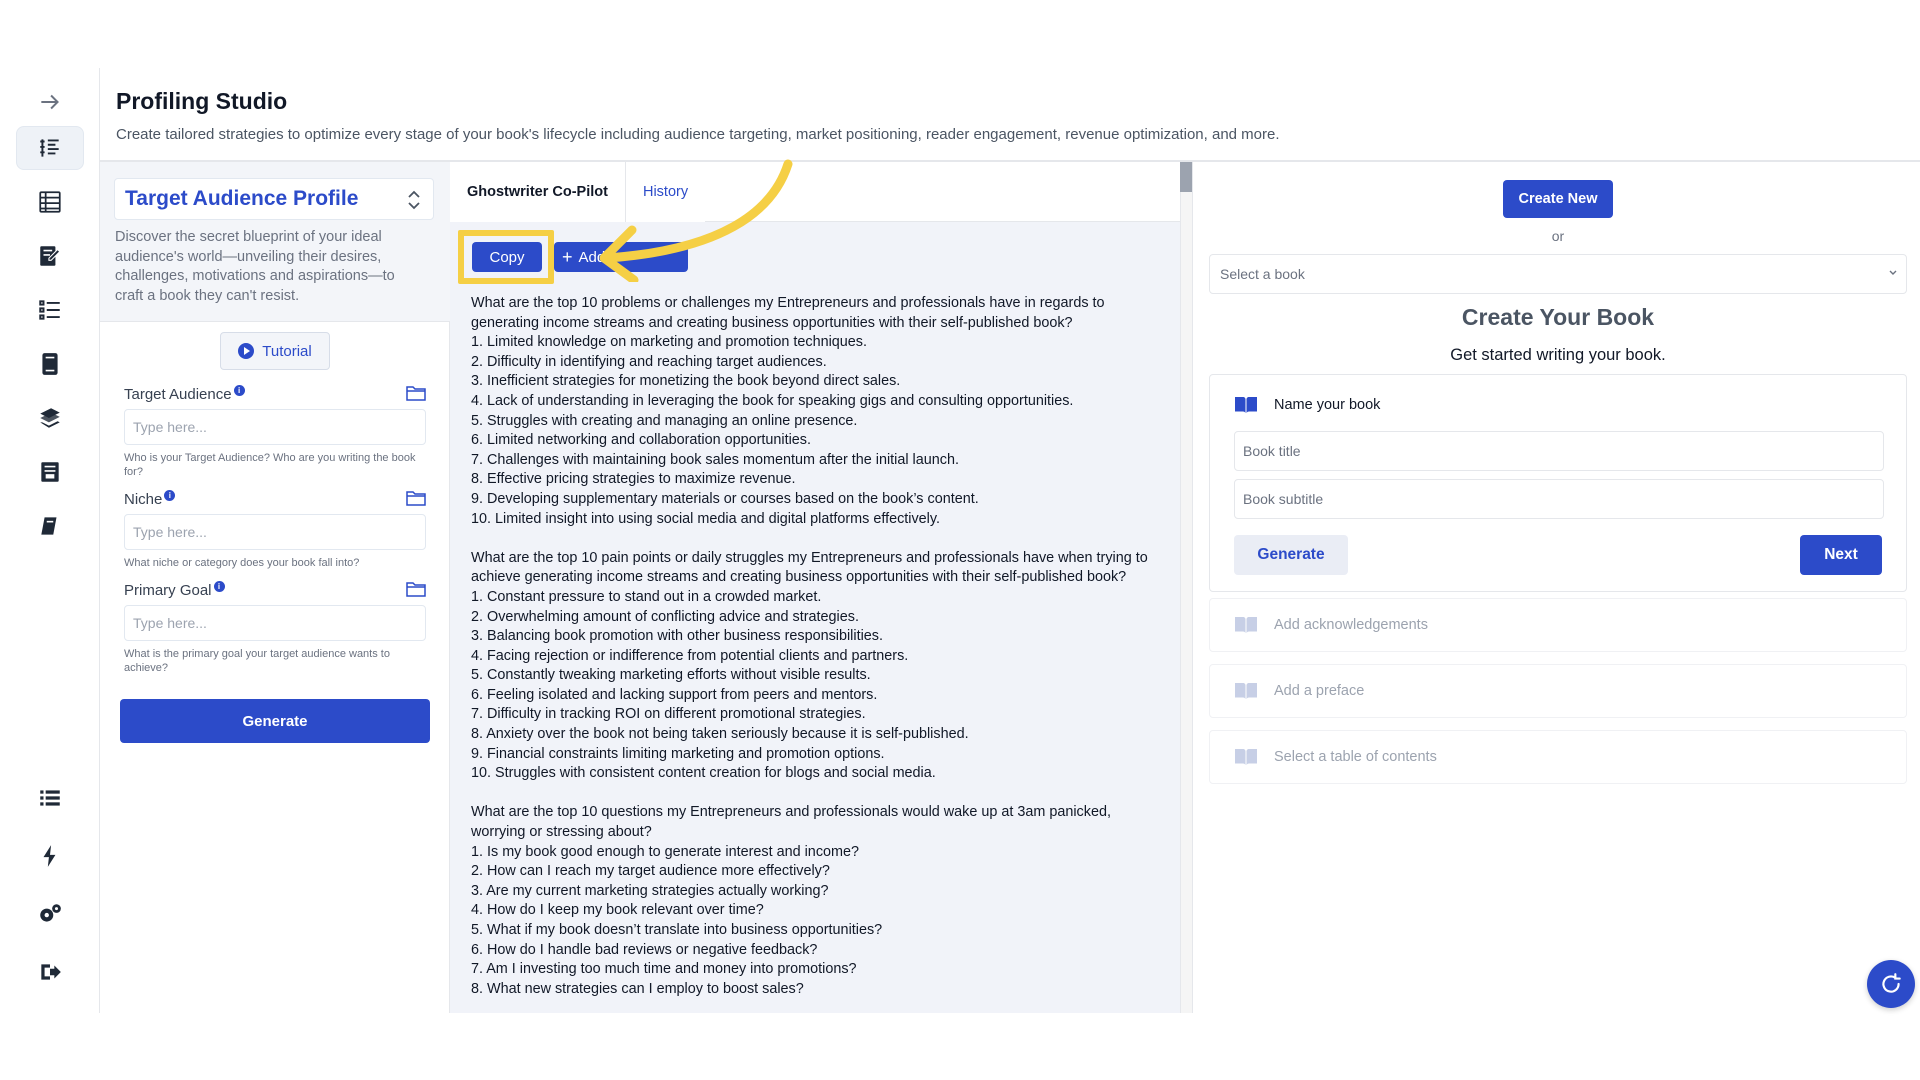  What do you see at coordinates (1186, 177) in the screenshot?
I see `scrollbar-thumb` at bounding box center [1186, 177].